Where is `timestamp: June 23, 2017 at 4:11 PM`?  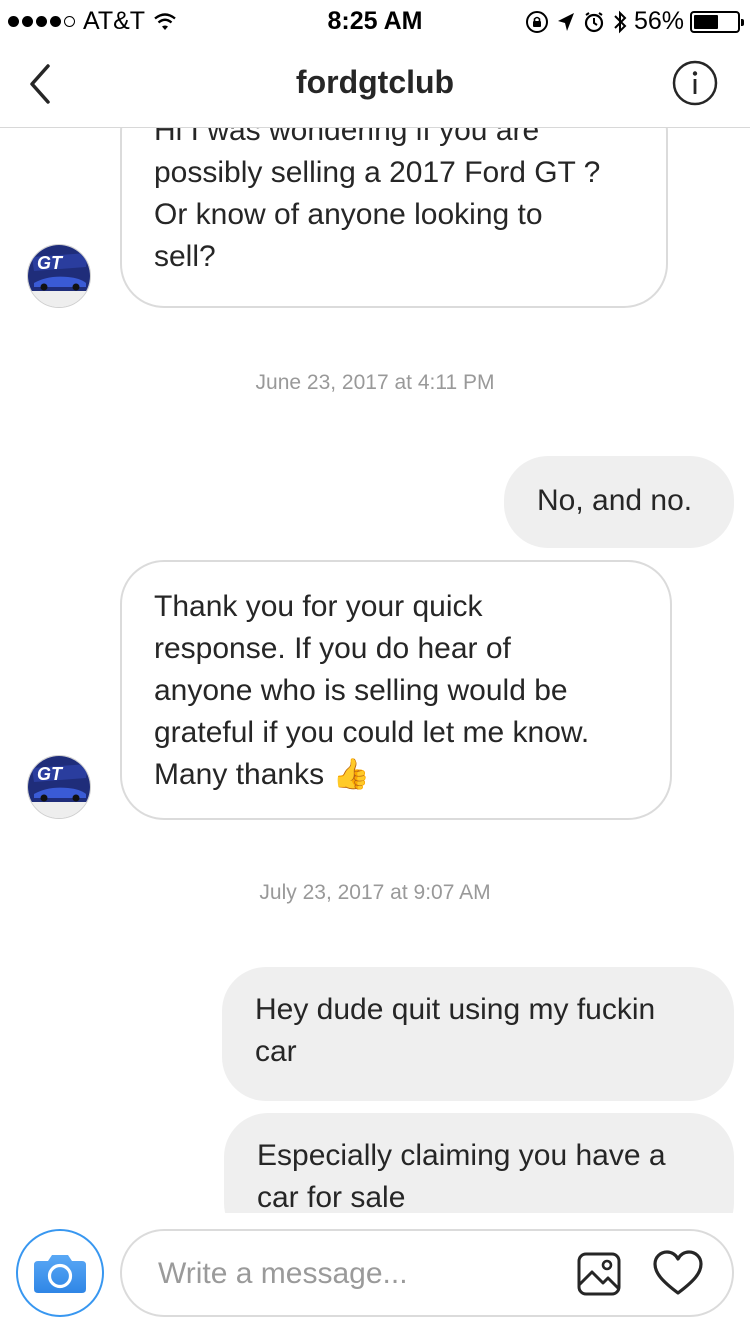 timestamp: June 23, 2017 at 4:11 PM is located at coordinates (375, 382).